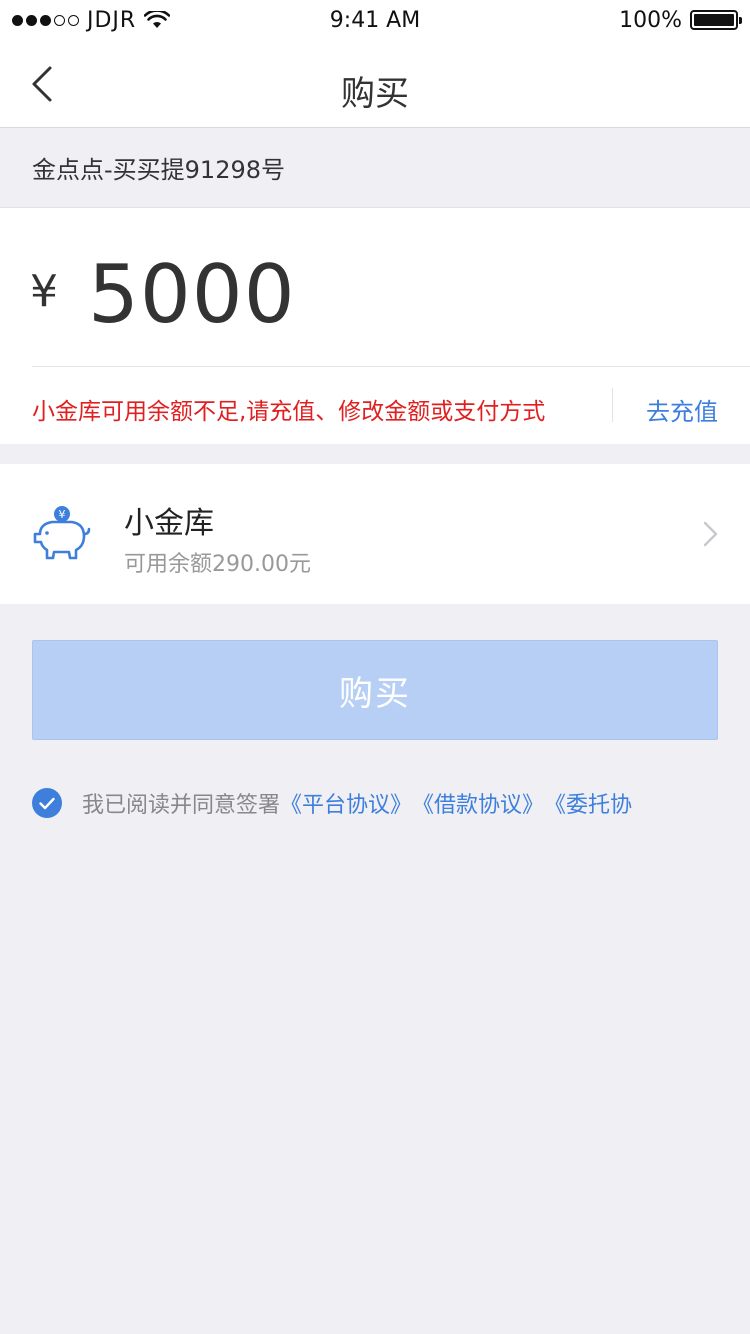  I want to click on buy-button: 购买, so click(375, 690).